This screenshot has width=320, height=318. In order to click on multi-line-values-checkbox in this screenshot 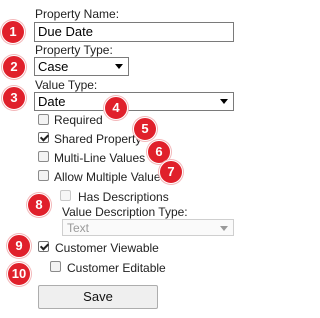, I will do `click(43, 156)`.